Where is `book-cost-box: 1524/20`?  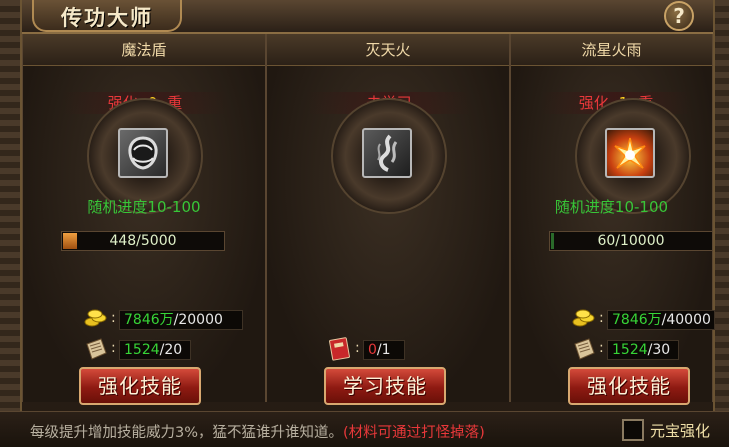
book-cost-box: 1524/20 is located at coordinates (155, 350).